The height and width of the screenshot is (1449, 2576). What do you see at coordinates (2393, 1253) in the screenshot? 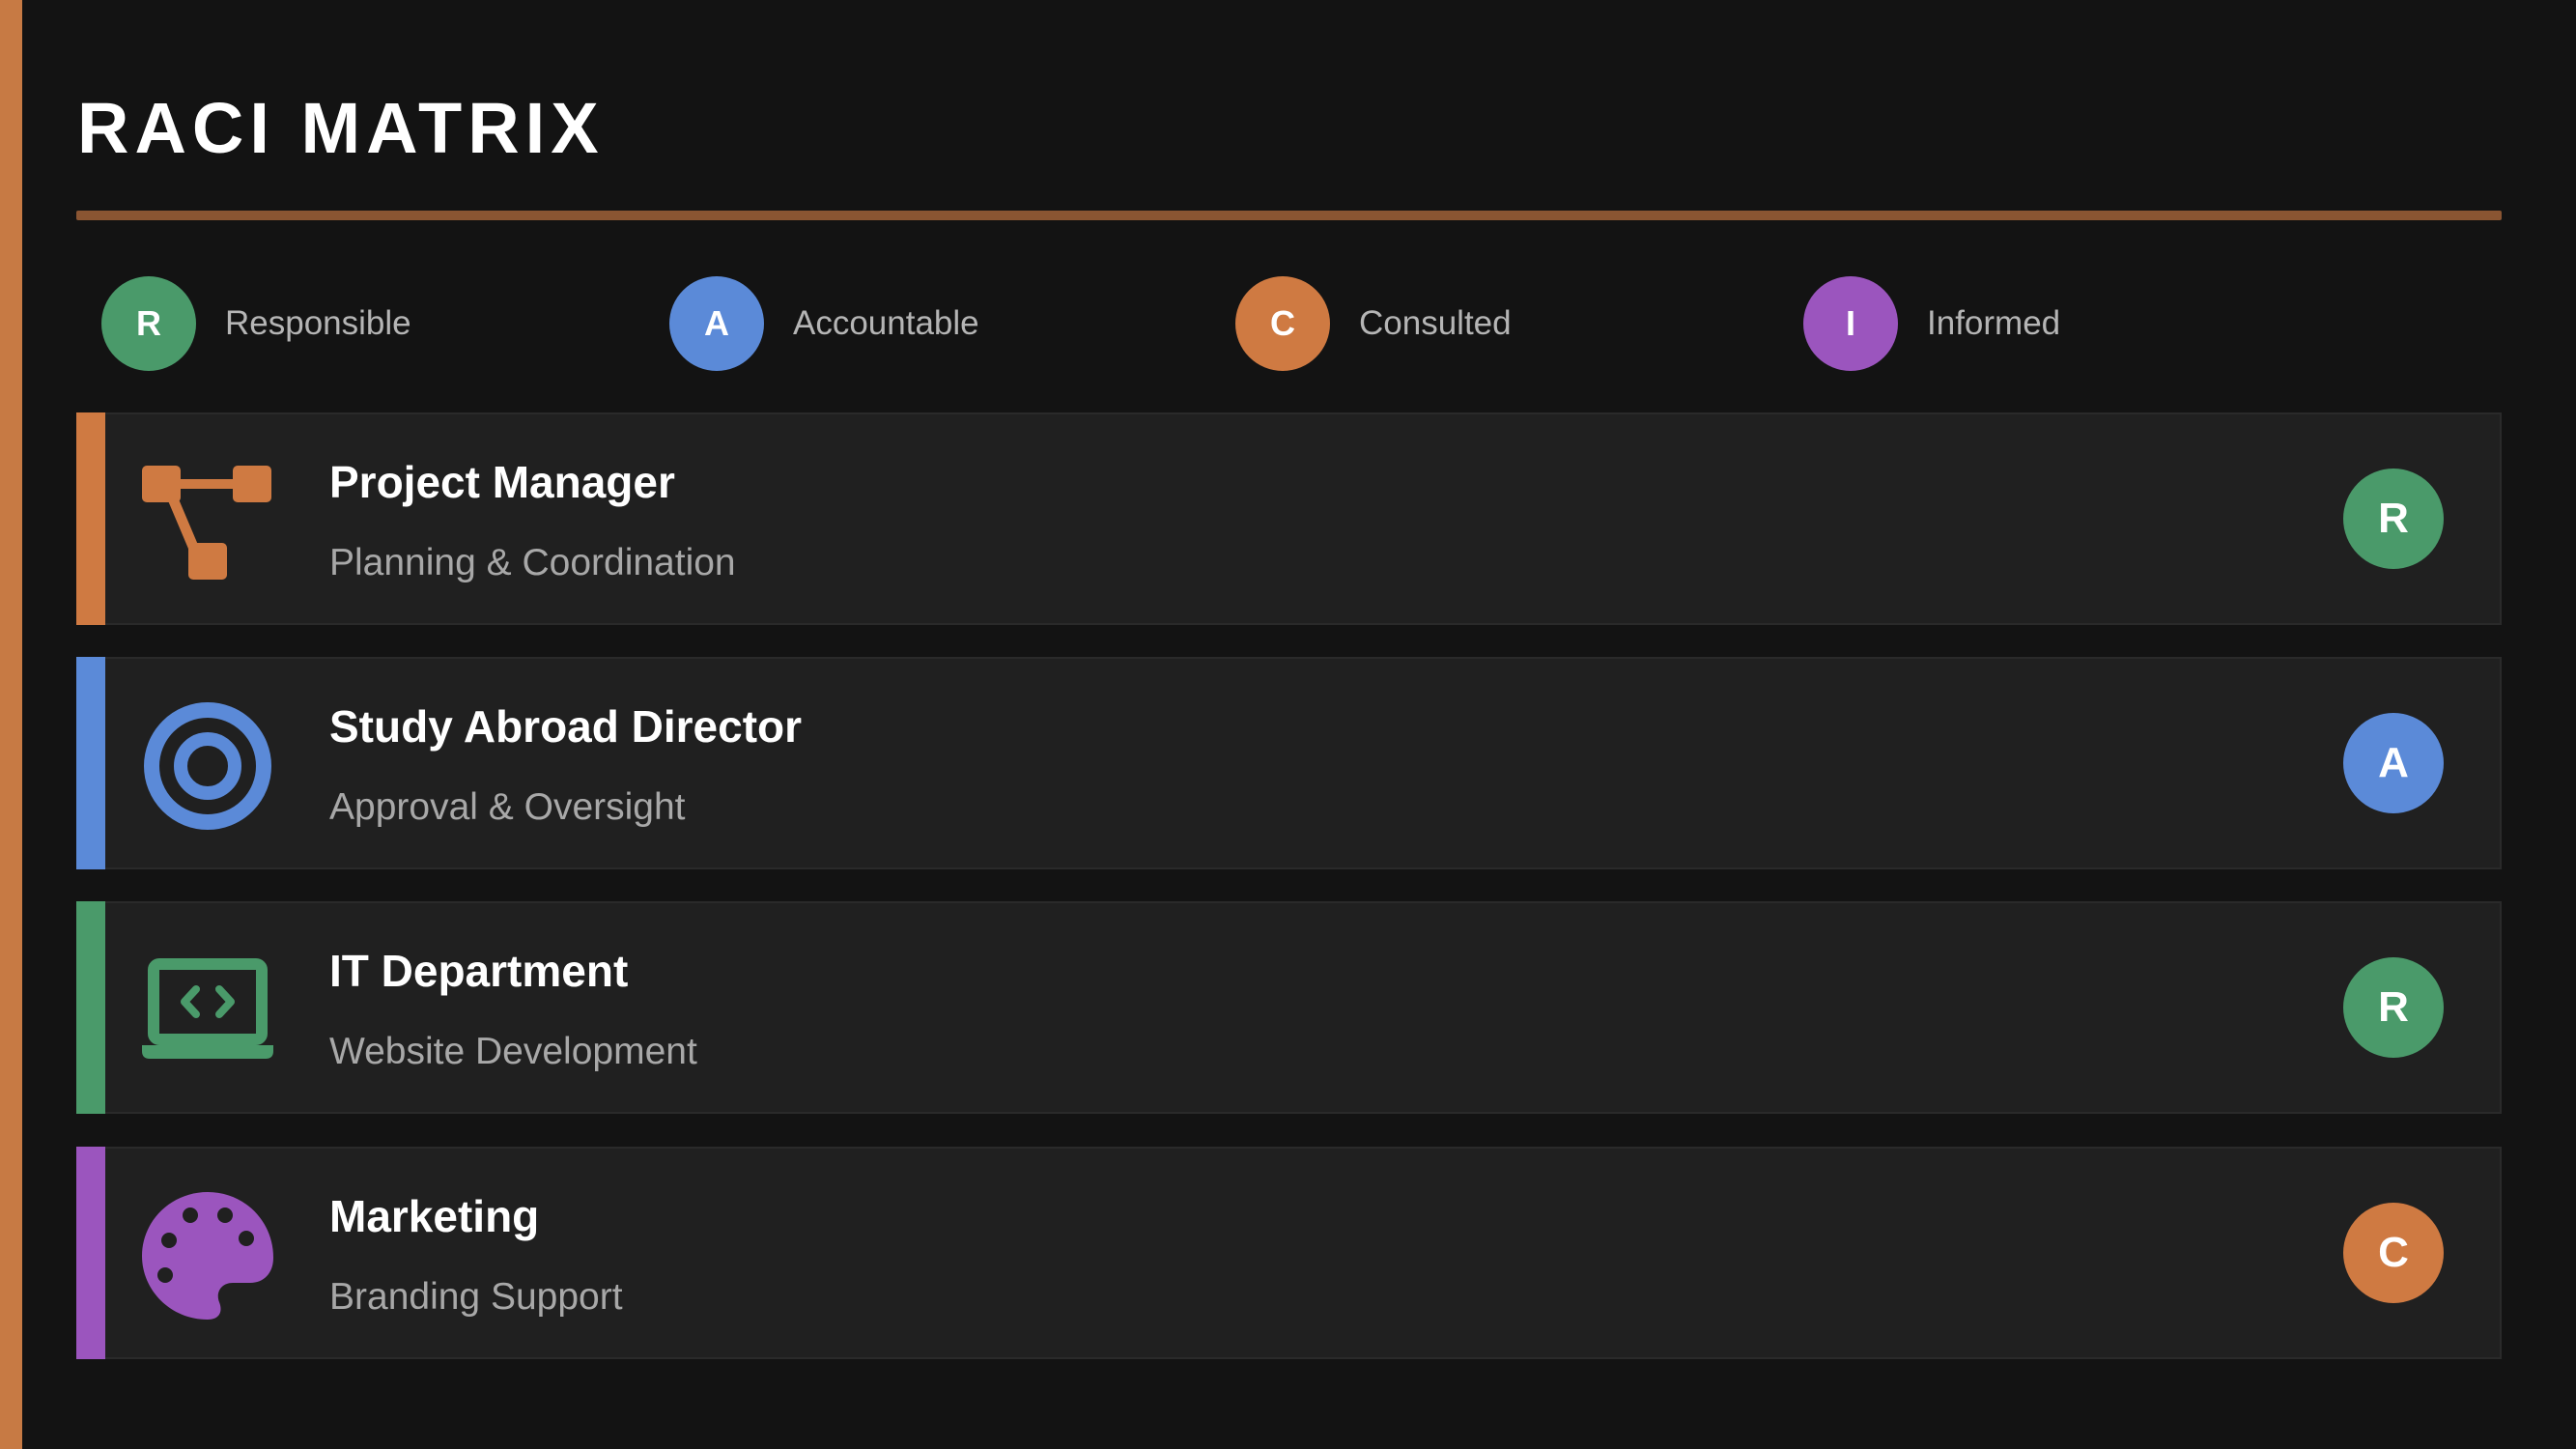
I see `raci-badge: C` at bounding box center [2393, 1253].